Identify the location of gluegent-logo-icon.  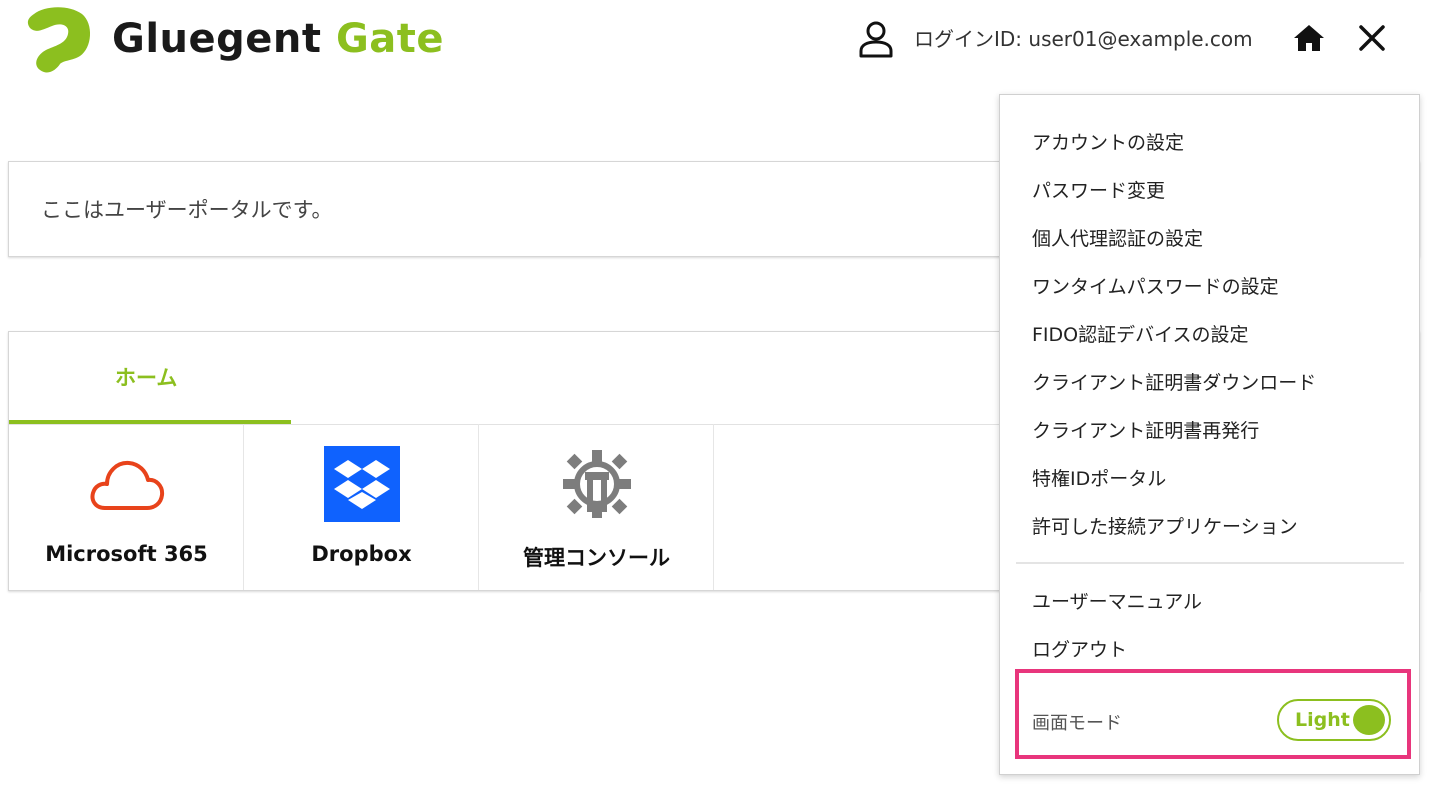
(59, 40).